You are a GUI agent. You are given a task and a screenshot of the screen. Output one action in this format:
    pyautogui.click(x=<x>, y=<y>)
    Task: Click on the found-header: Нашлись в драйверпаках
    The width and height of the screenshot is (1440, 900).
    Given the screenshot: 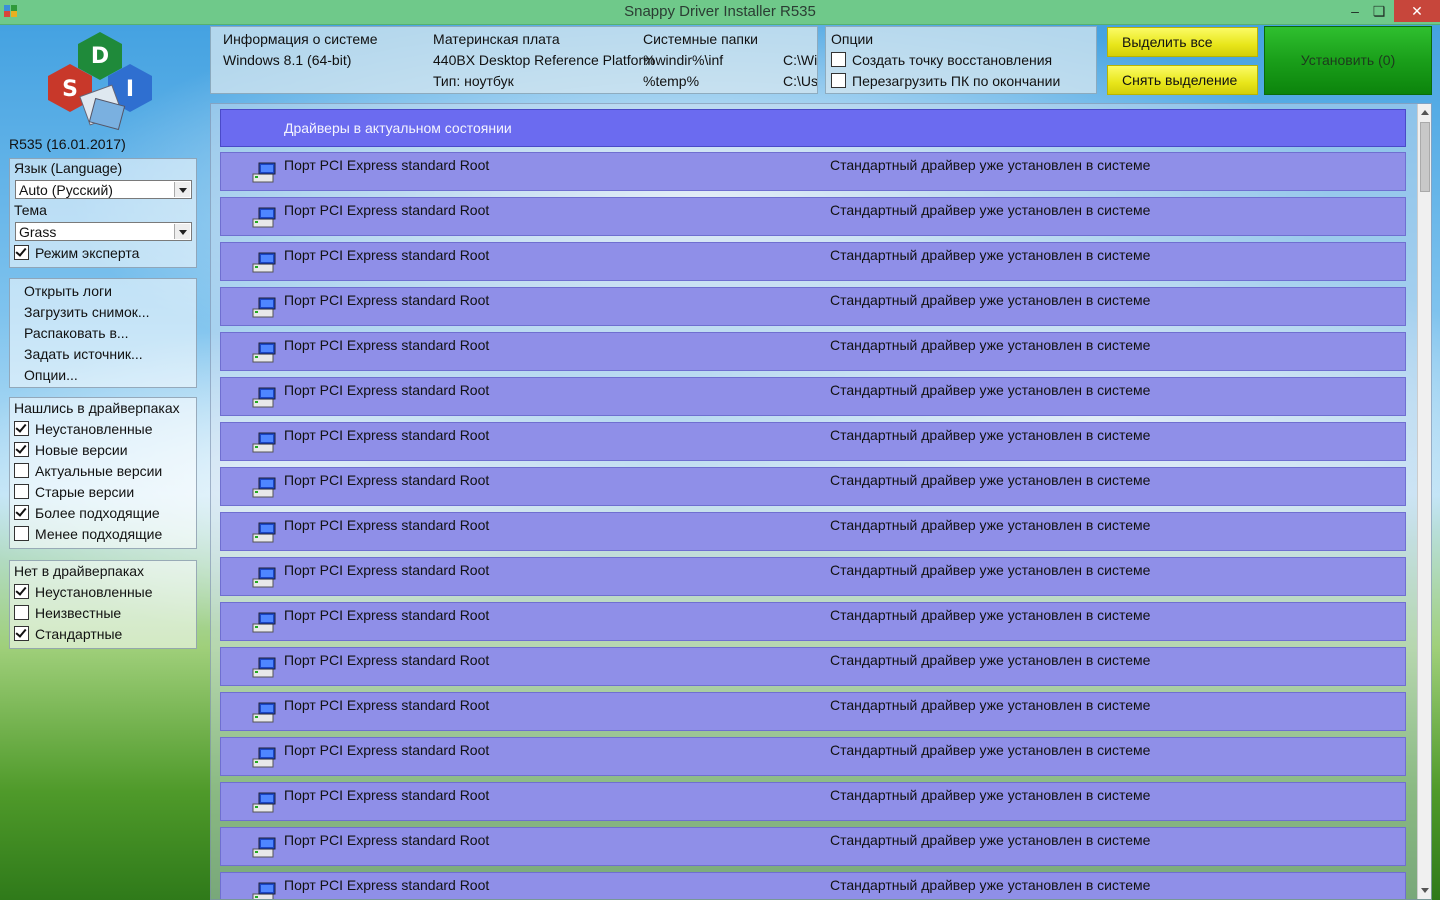 What is the action you would take?
    pyautogui.click(x=97, y=408)
    